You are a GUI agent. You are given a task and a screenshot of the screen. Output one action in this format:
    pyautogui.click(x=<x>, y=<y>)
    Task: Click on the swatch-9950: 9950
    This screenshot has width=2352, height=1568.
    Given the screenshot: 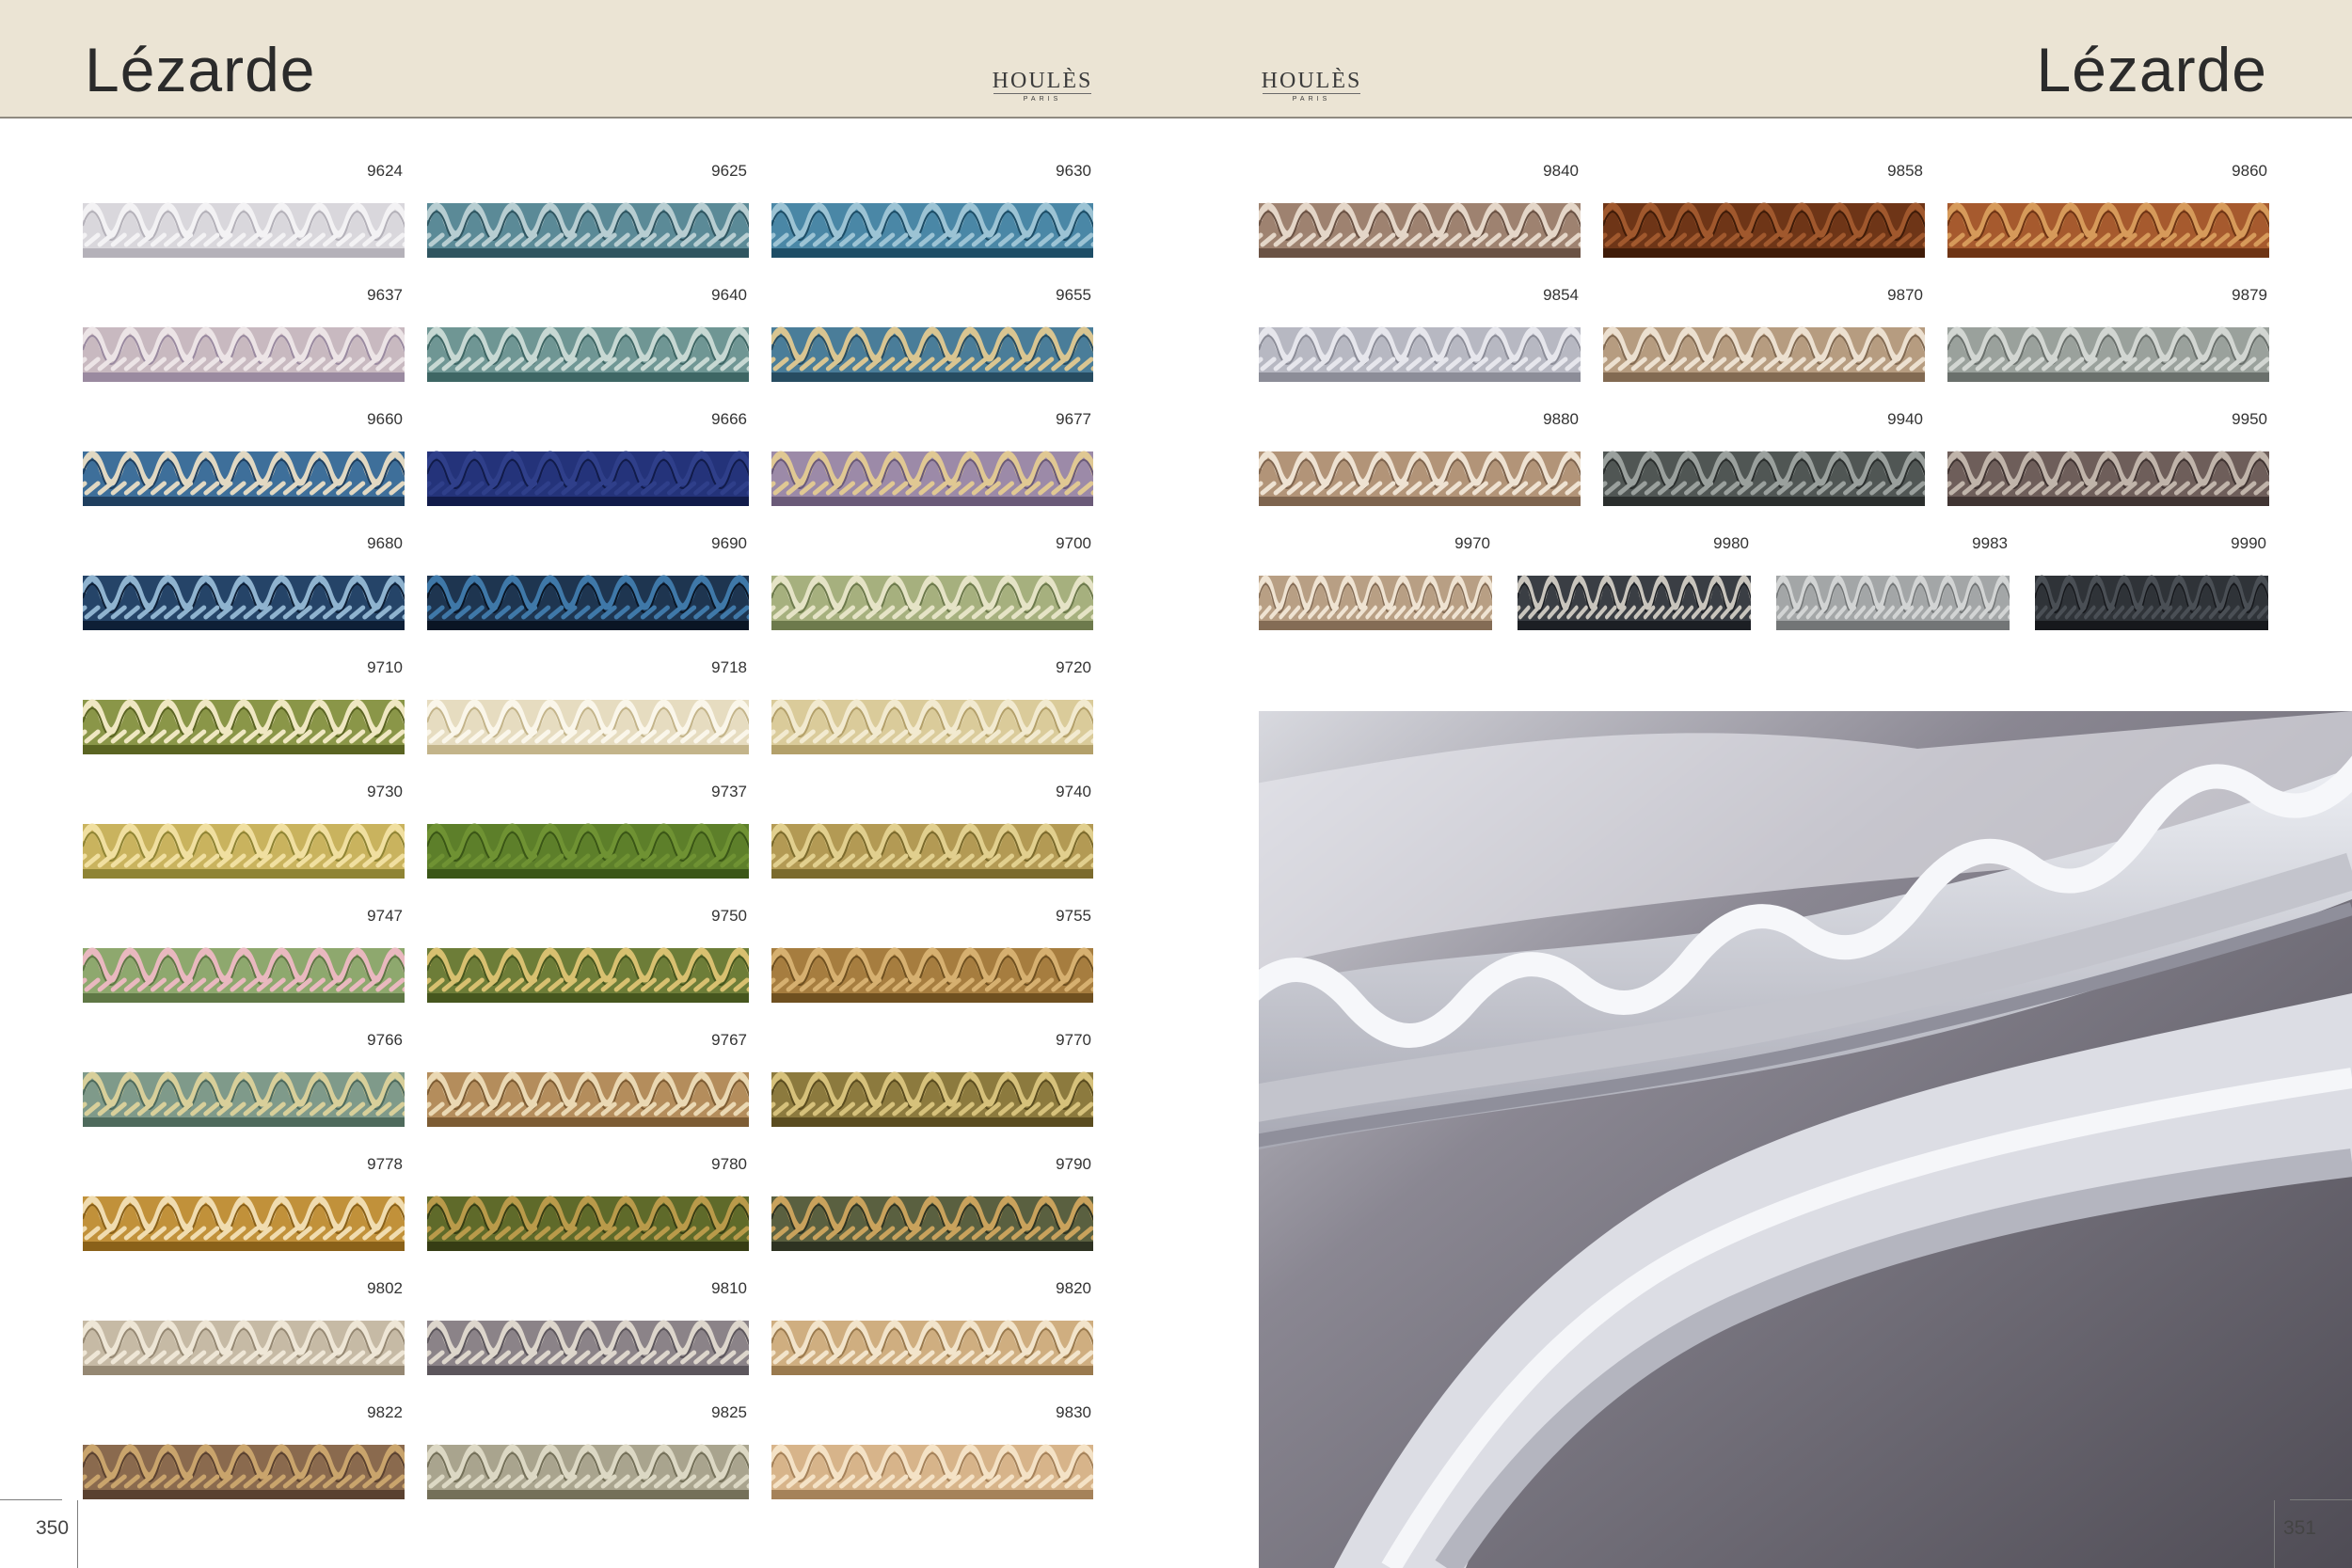 What is the action you would take?
    pyautogui.click(x=2108, y=458)
    